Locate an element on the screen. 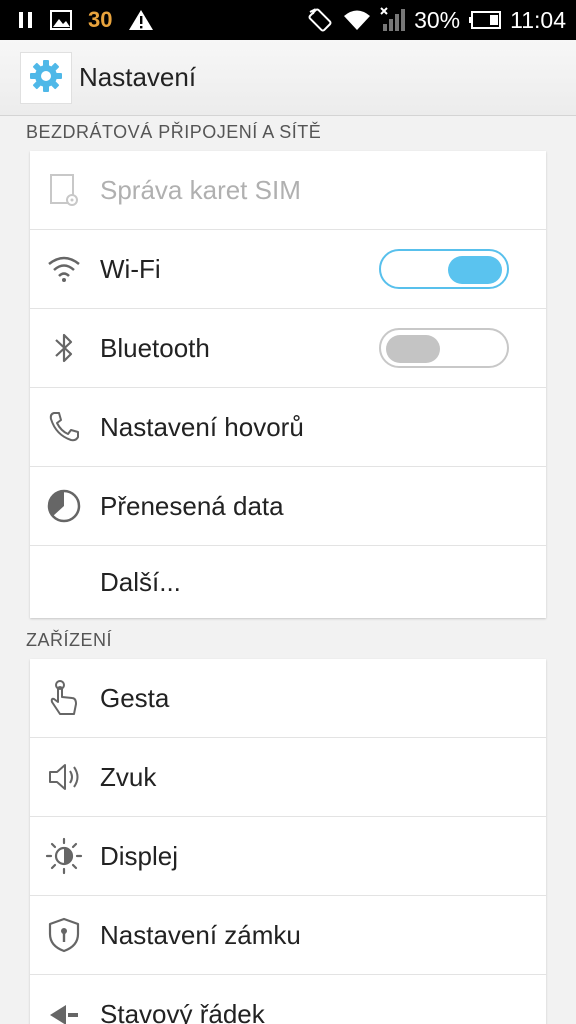  settings-item-data-usage: Přenesená data is located at coordinates (288, 506).